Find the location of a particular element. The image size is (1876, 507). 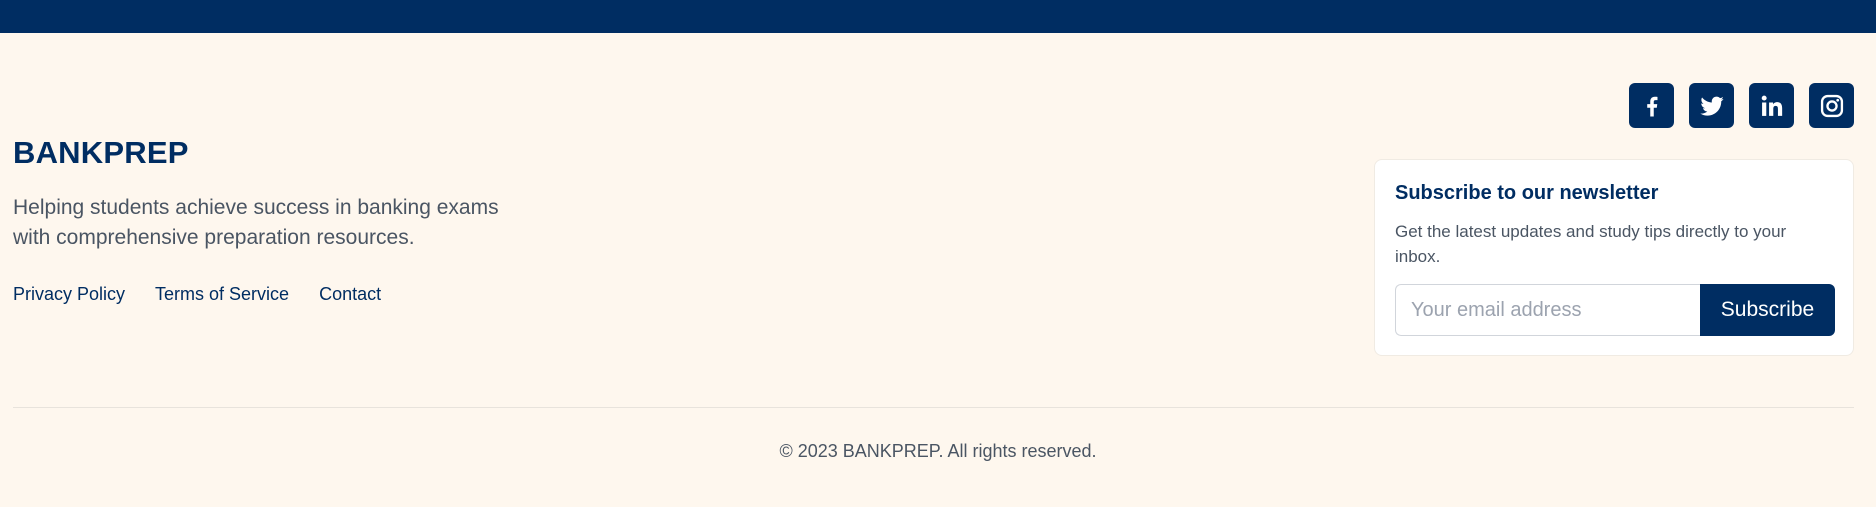

twitter-icon is located at coordinates (1711, 106).